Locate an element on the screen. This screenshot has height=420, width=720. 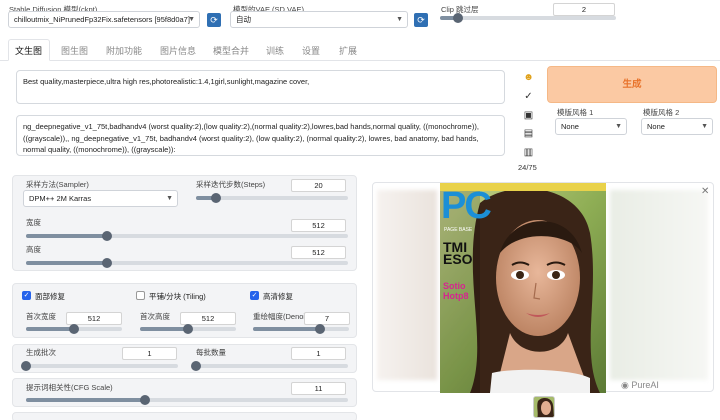
style2-select: None ▼ is located at coordinates (677, 126).